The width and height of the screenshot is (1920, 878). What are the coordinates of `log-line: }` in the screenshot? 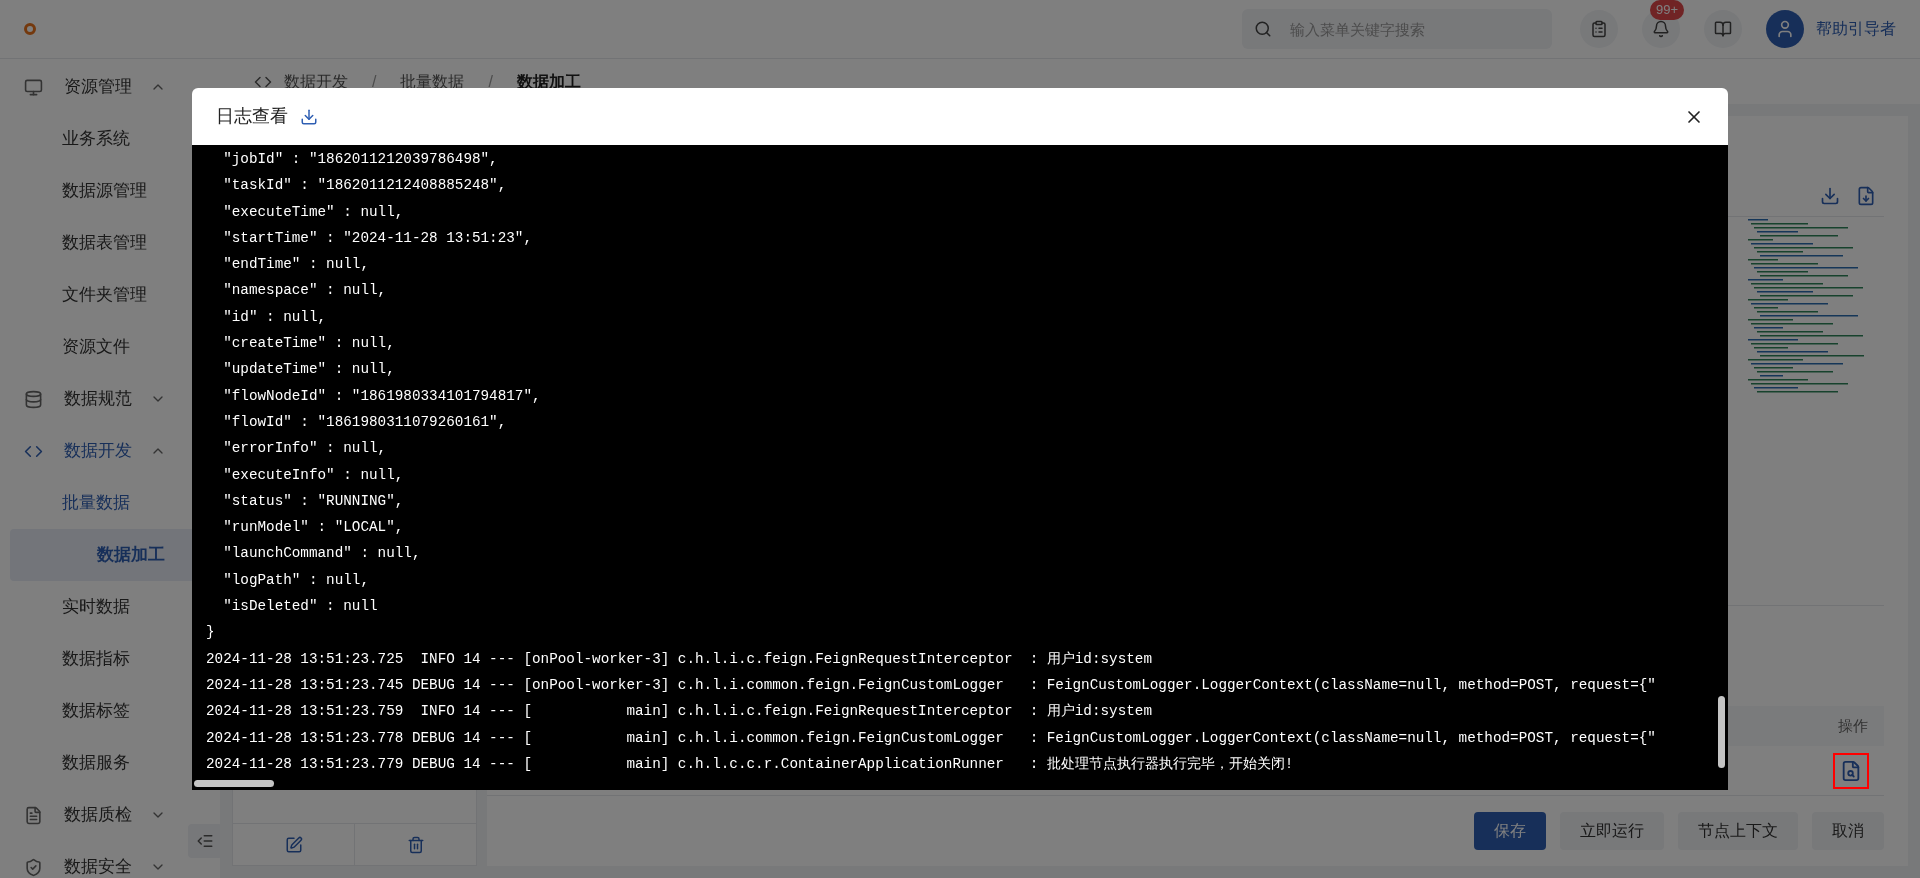 It's located at (210, 633).